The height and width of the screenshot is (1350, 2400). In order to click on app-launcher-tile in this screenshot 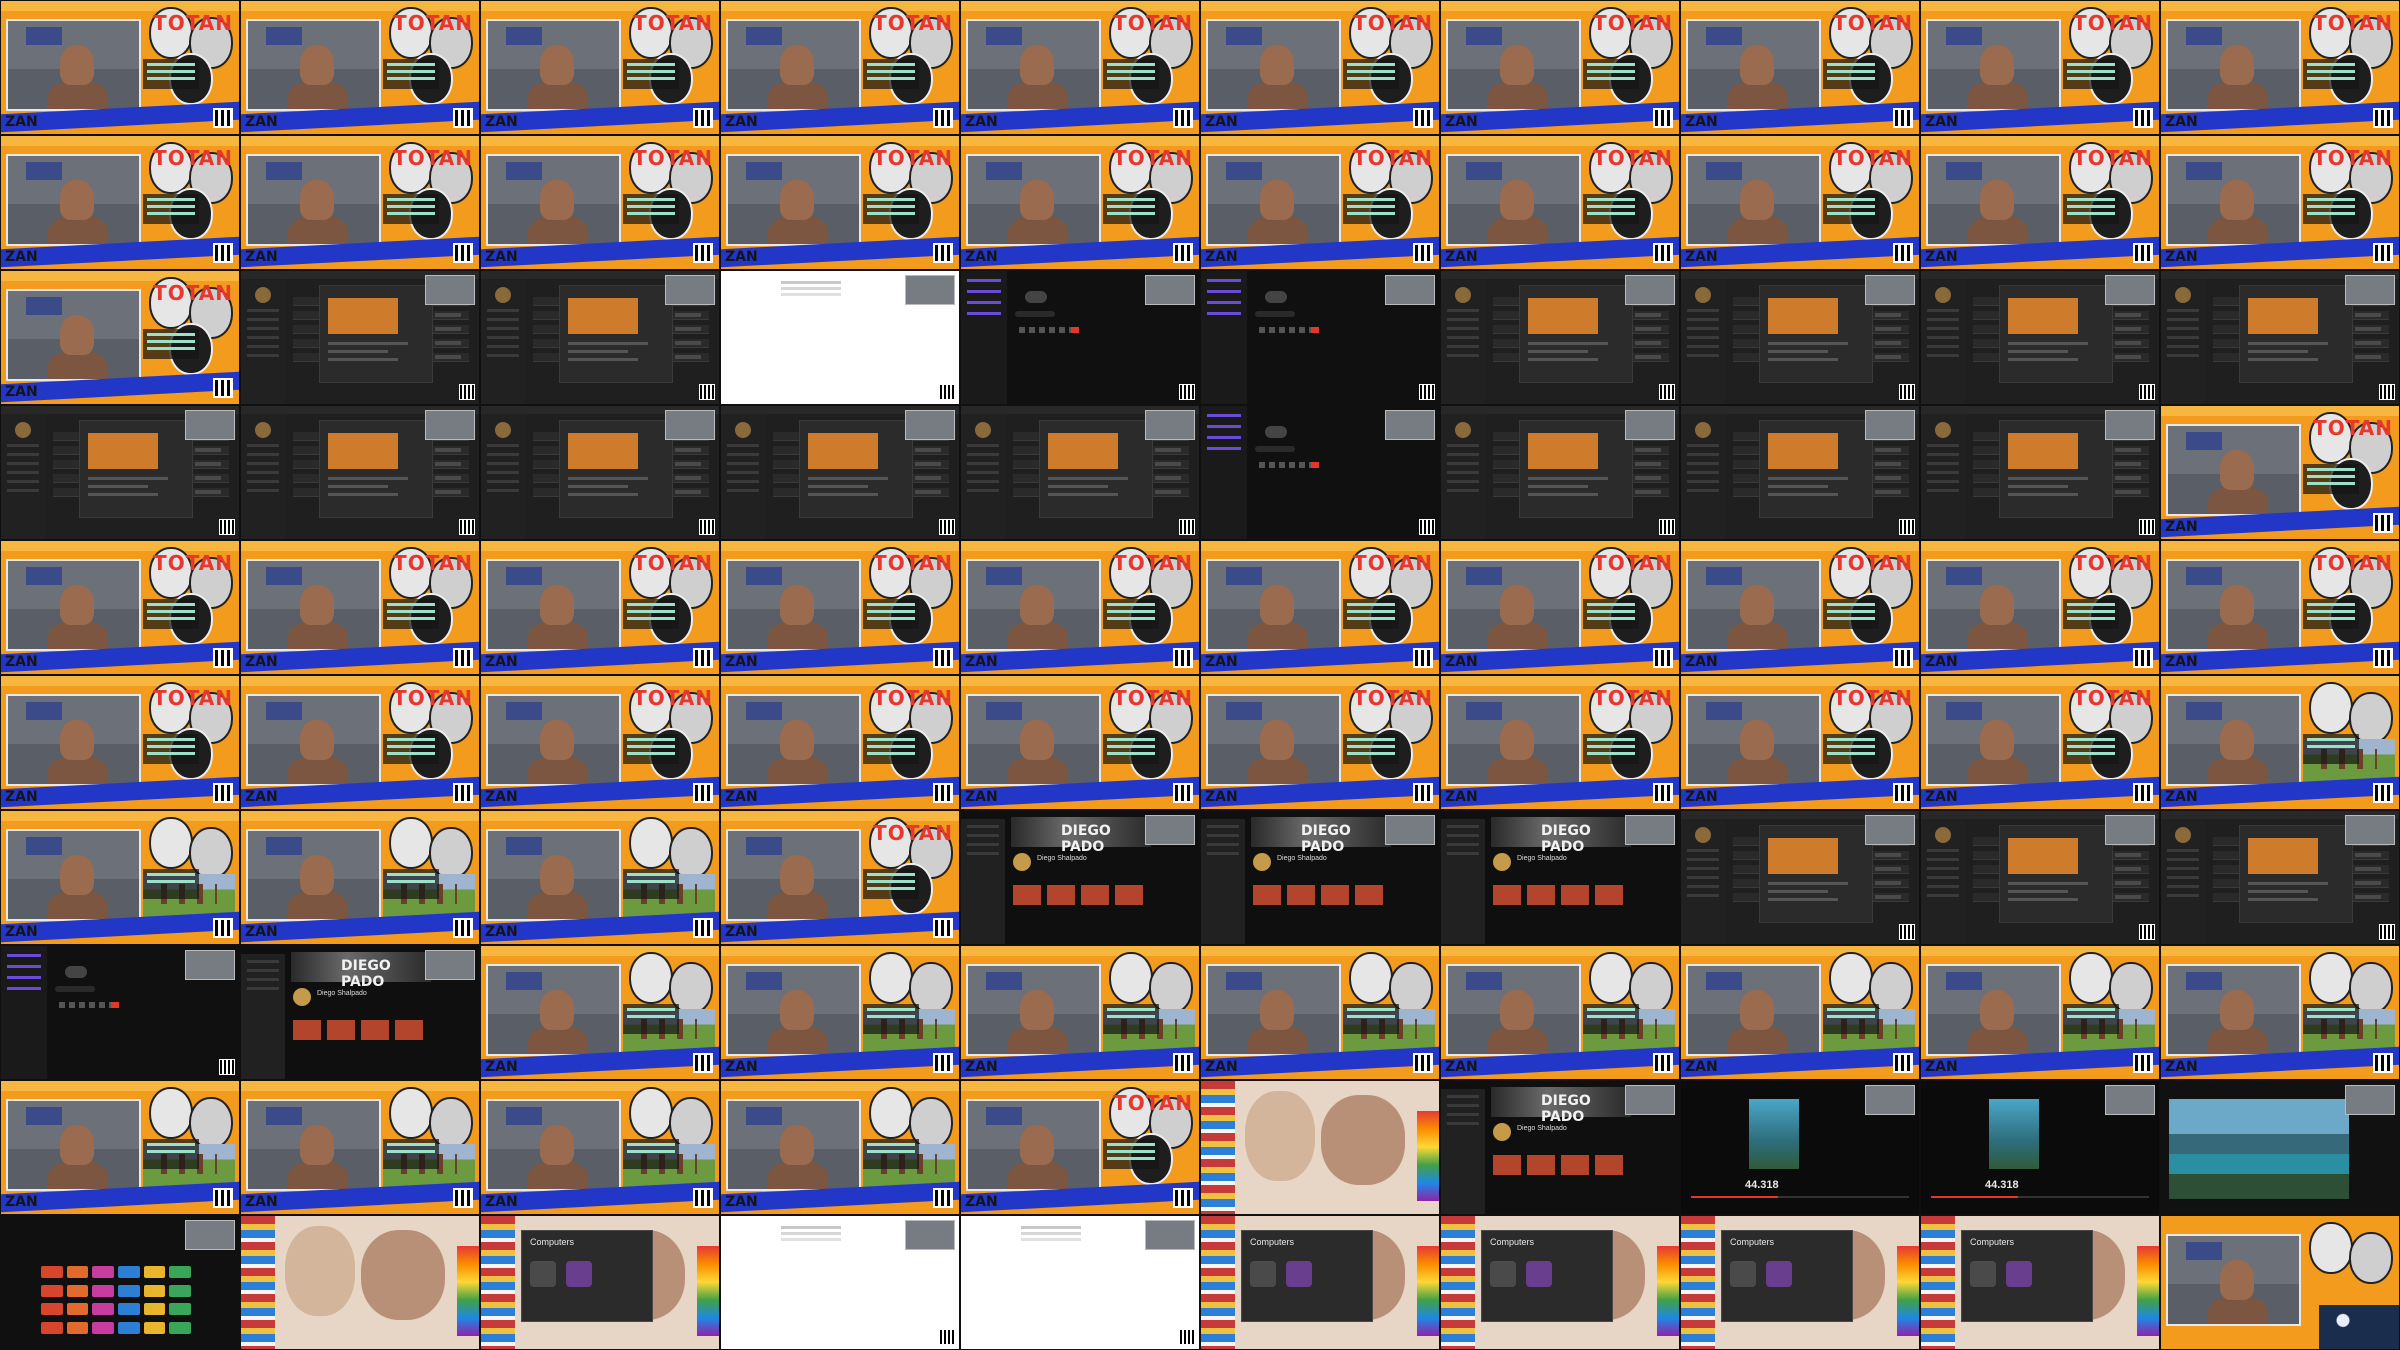, I will do `click(120, 1282)`.